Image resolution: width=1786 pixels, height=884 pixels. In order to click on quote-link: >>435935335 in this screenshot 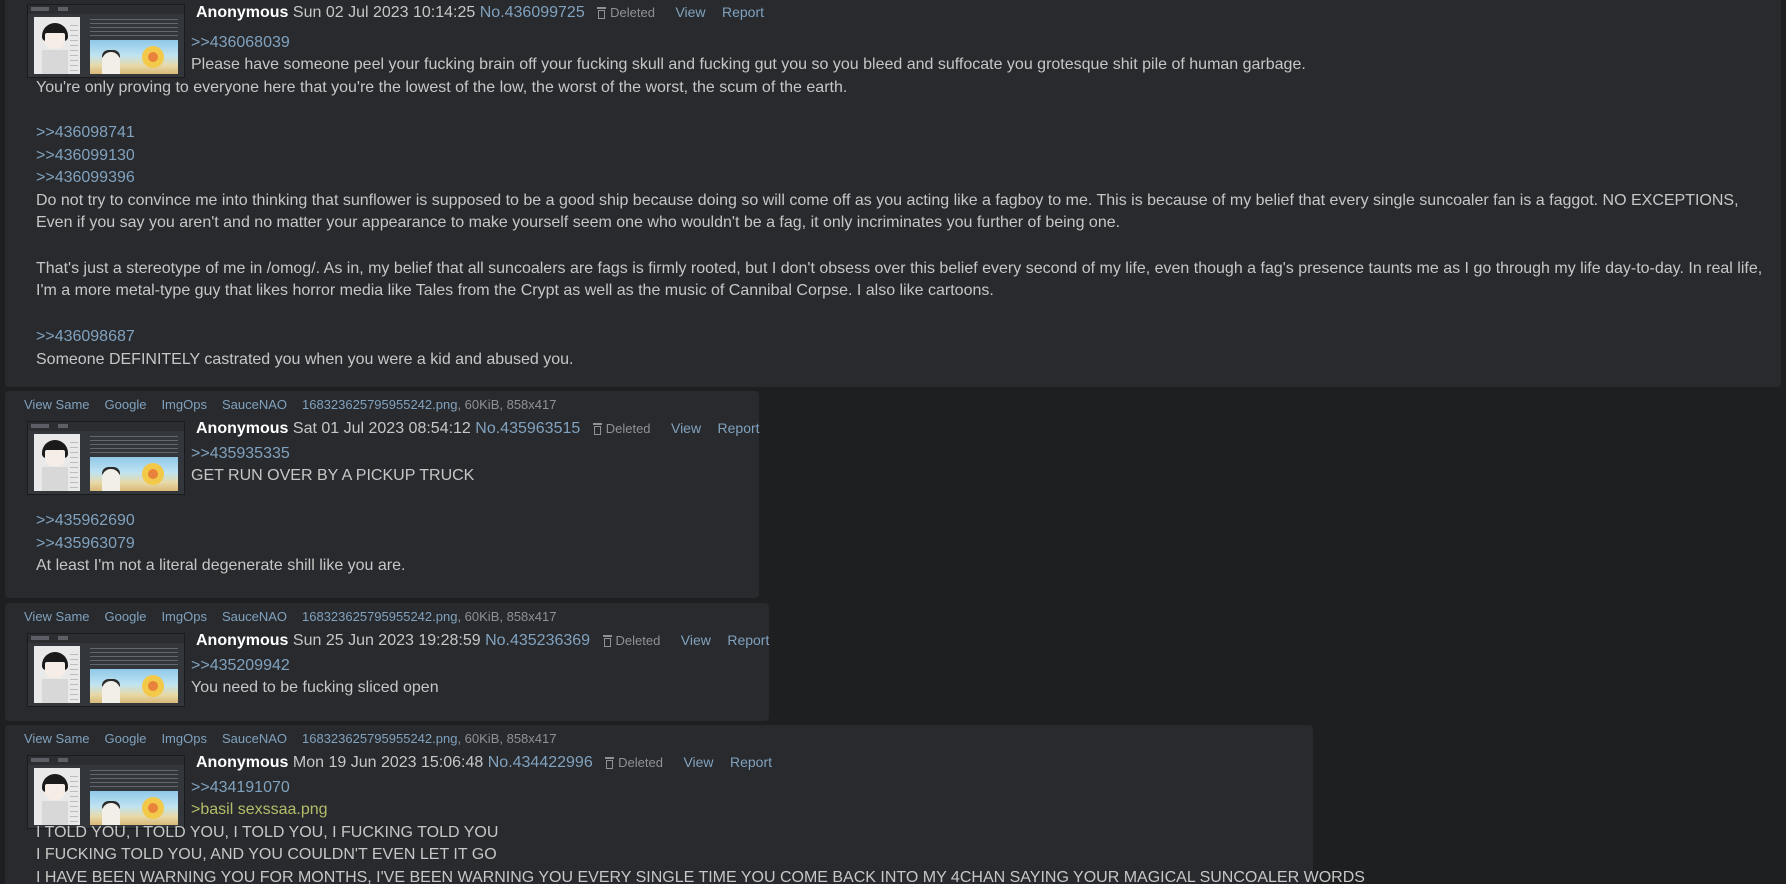, I will do `click(240, 454)`.